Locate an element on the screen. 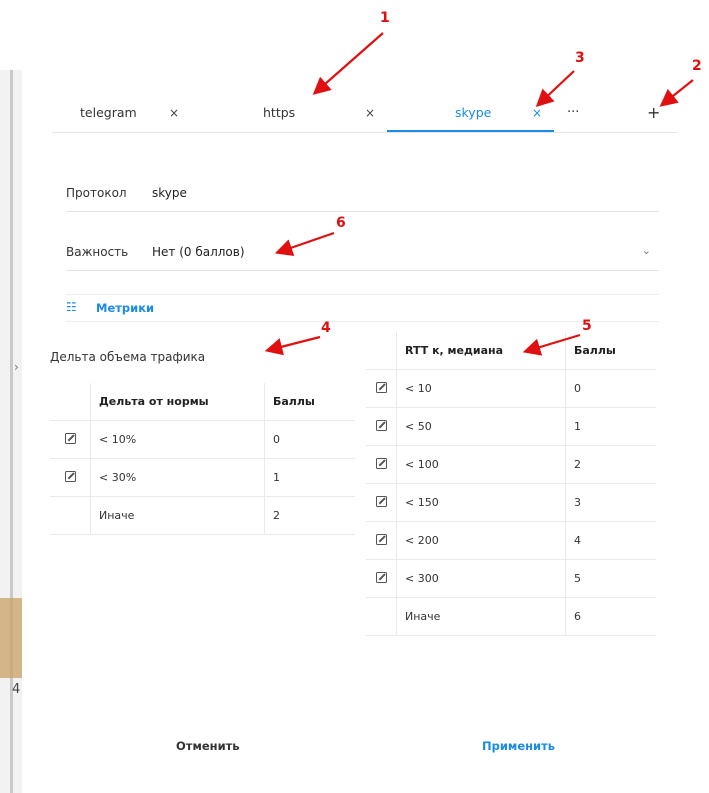 This screenshot has height=793, width=709. annotation-label-2: 2 is located at coordinates (697, 66).